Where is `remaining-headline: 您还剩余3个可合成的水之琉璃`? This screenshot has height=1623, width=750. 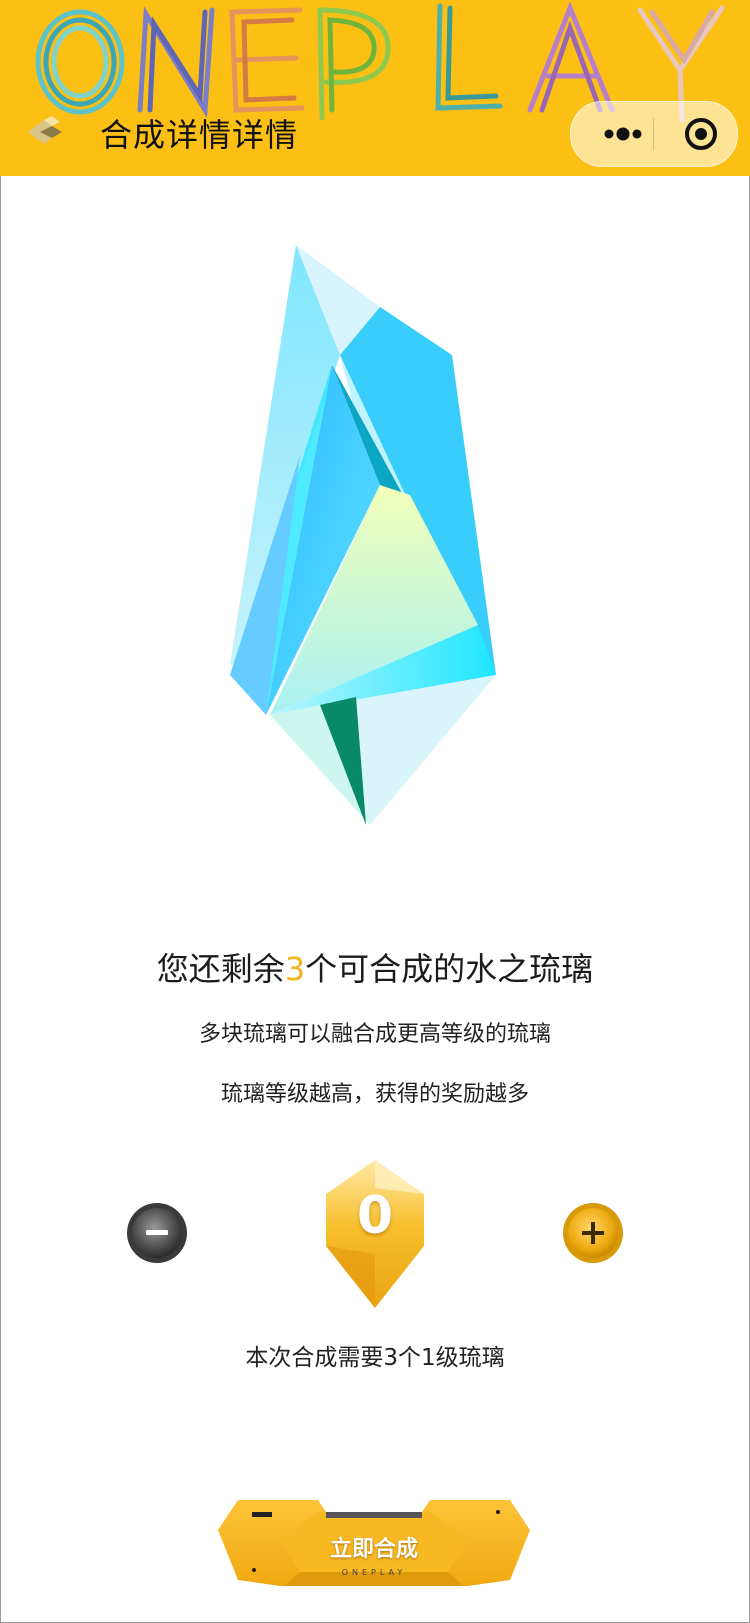 remaining-headline: 您还剩余3个可合成的水之琉璃 is located at coordinates (375, 967).